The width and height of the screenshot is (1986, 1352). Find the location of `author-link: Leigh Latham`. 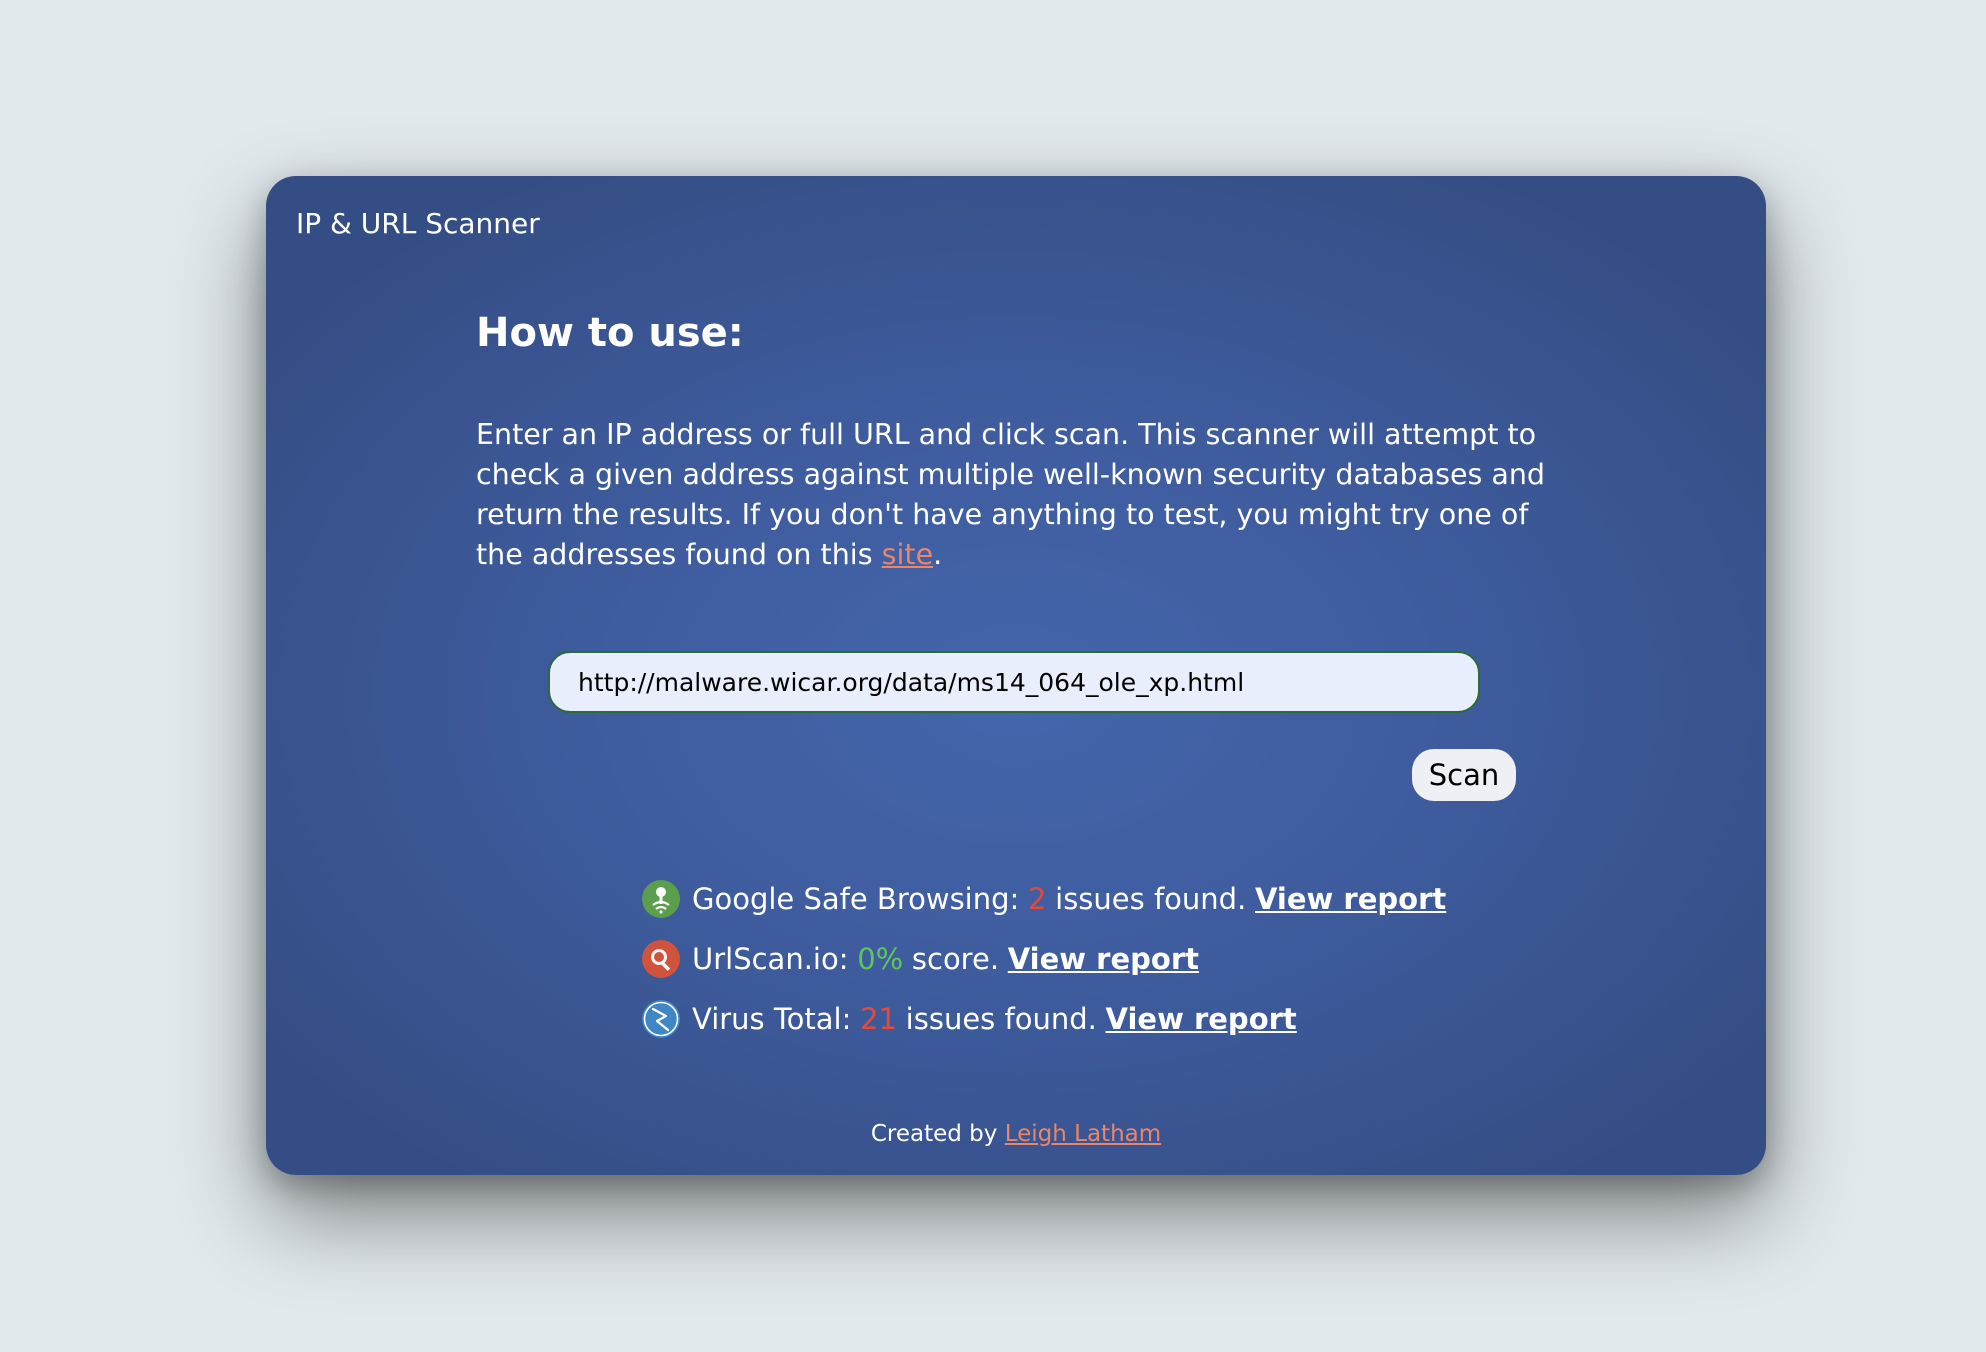

author-link: Leigh Latham is located at coordinates (1083, 1134).